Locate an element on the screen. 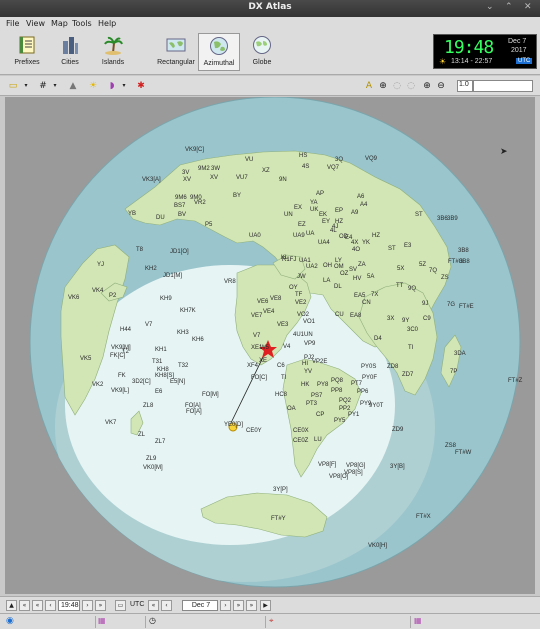  distance-icon: A is located at coordinates (369, 86).